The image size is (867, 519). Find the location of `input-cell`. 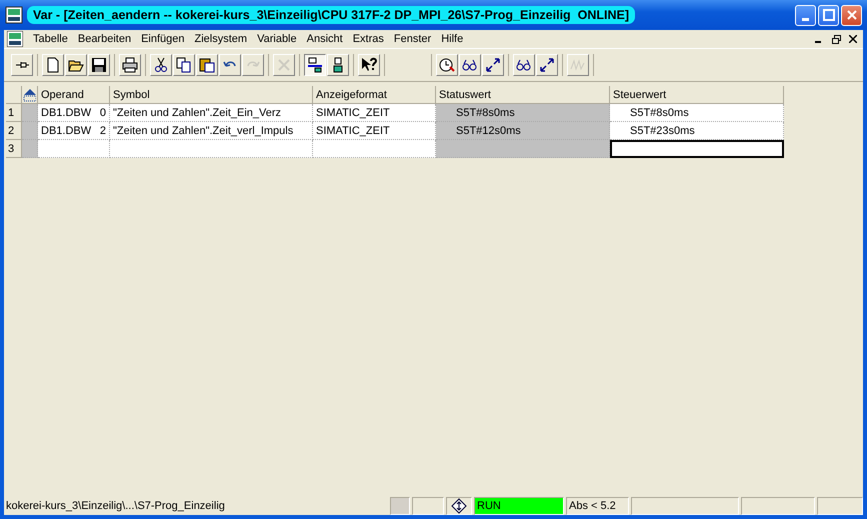

input-cell is located at coordinates (697, 149).